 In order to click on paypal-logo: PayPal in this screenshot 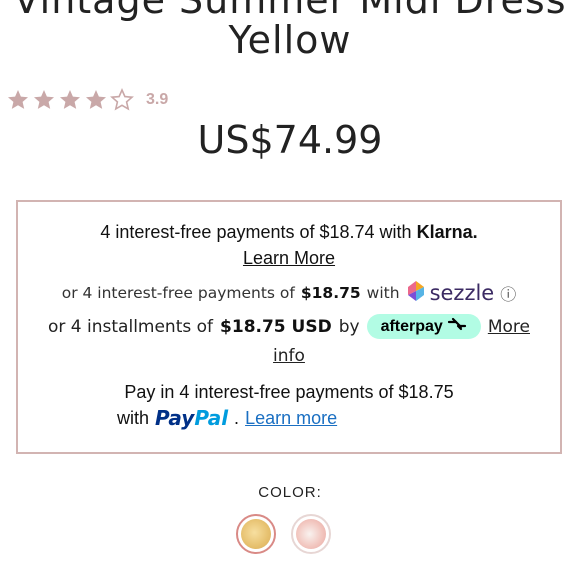, I will do `click(191, 418)`.